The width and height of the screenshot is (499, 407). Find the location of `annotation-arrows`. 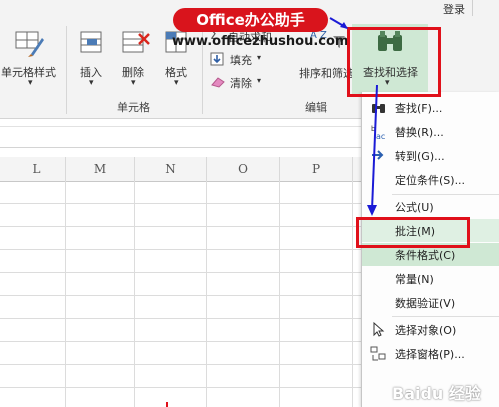

annotation-arrows is located at coordinates (353, 116).